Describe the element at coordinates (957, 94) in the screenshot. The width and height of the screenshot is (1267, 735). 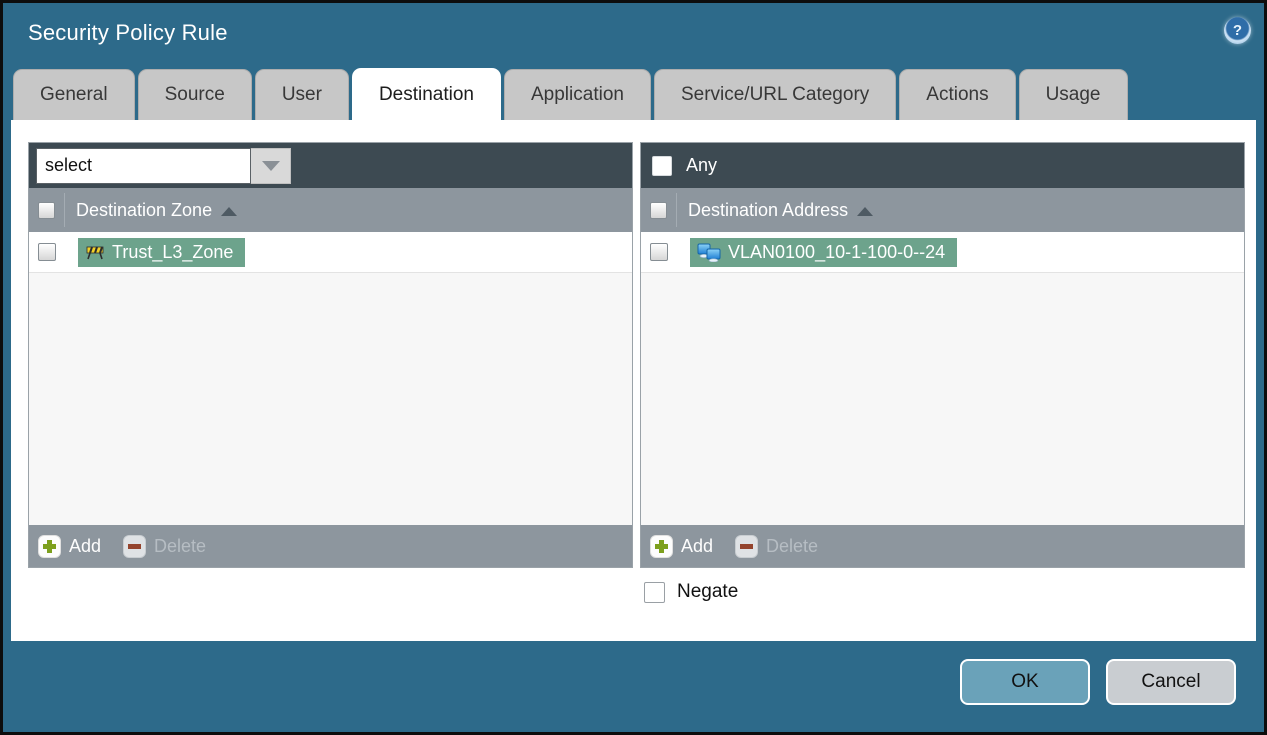
I see `tab-actions: Actions` at that location.